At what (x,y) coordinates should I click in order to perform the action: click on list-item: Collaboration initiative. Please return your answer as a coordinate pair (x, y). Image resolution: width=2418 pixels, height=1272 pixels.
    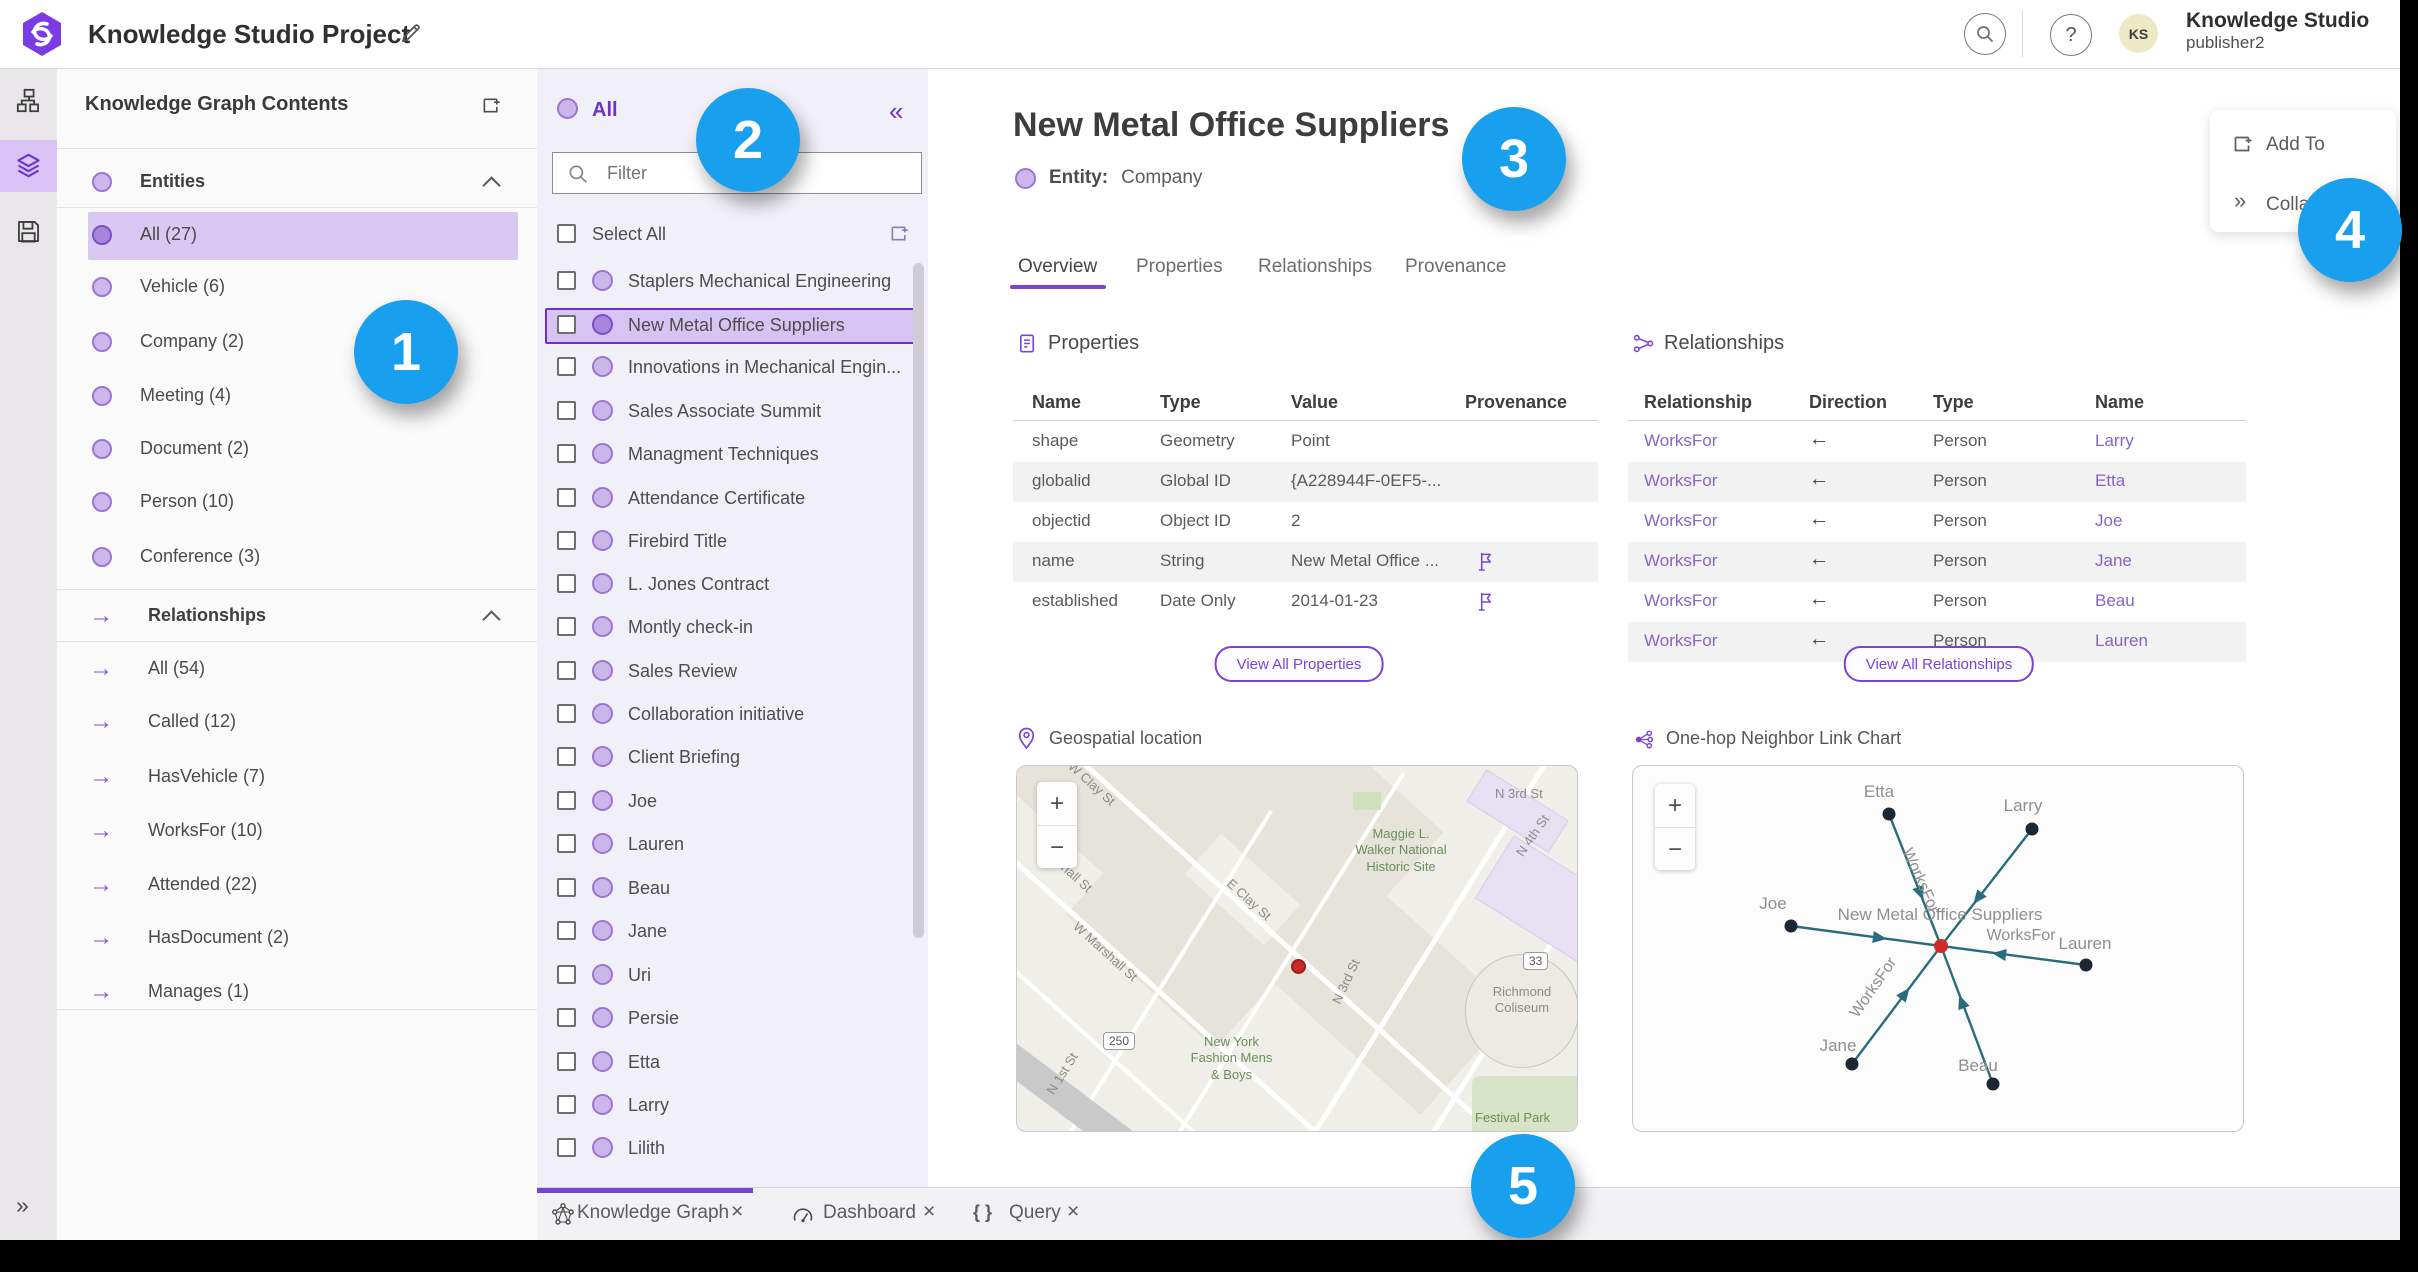
    Looking at the image, I should click on (732, 714).